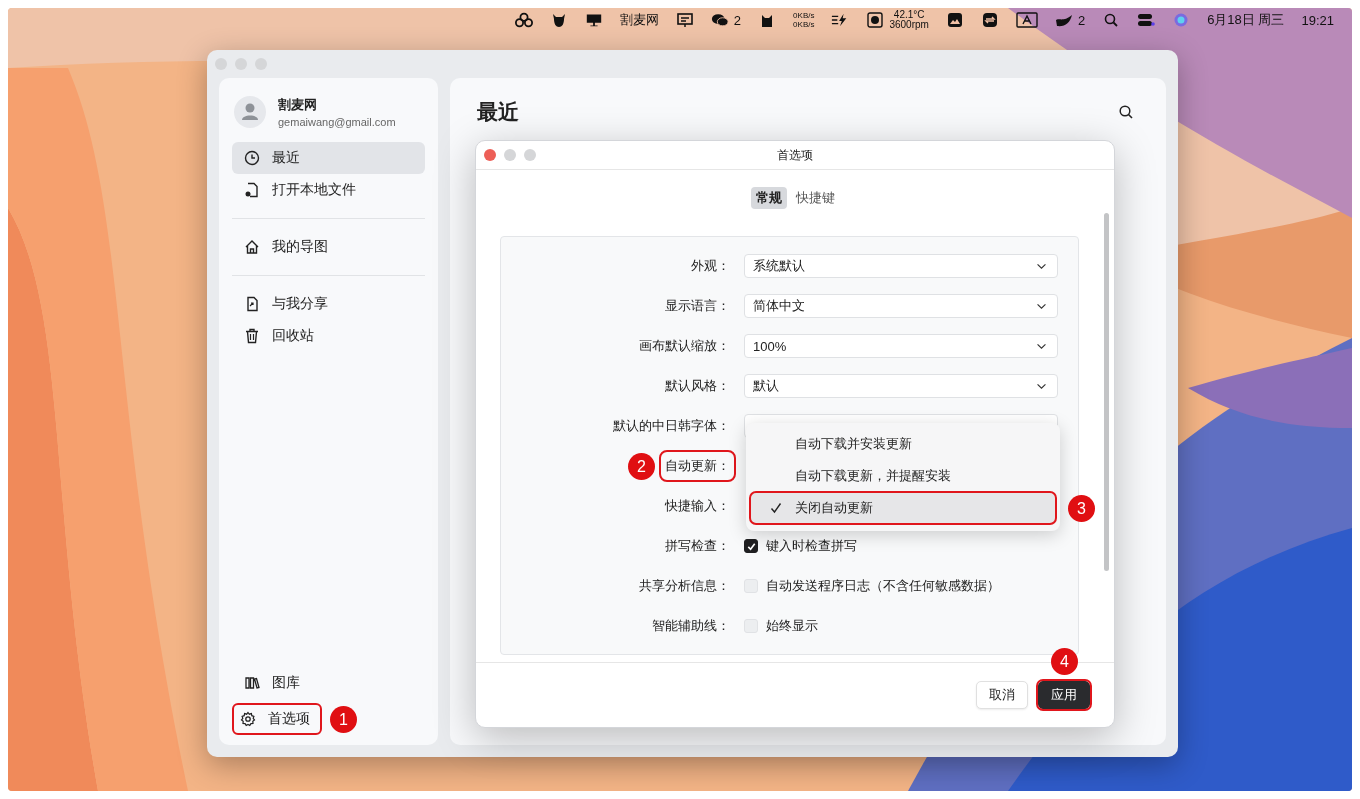 This screenshot has width=1360, height=799. I want to click on upload-speed: 0KB/s, so click(804, 15).